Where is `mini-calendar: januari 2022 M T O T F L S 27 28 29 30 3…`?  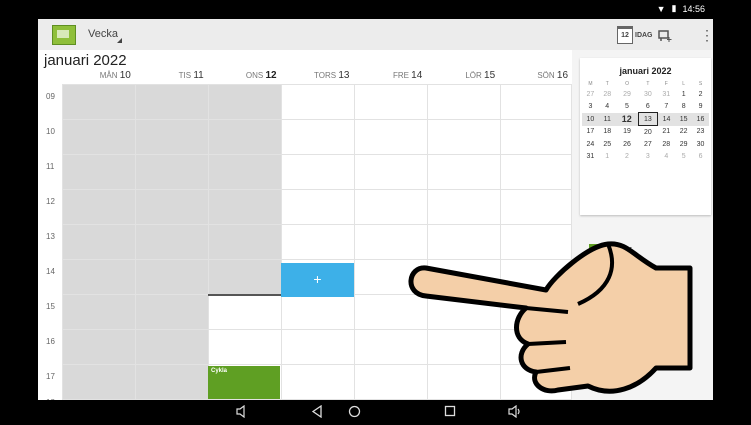
mini-calendar: januari 2022 M T O T F L S 27 28 29 30 3… is located at coordinates (645, 136).